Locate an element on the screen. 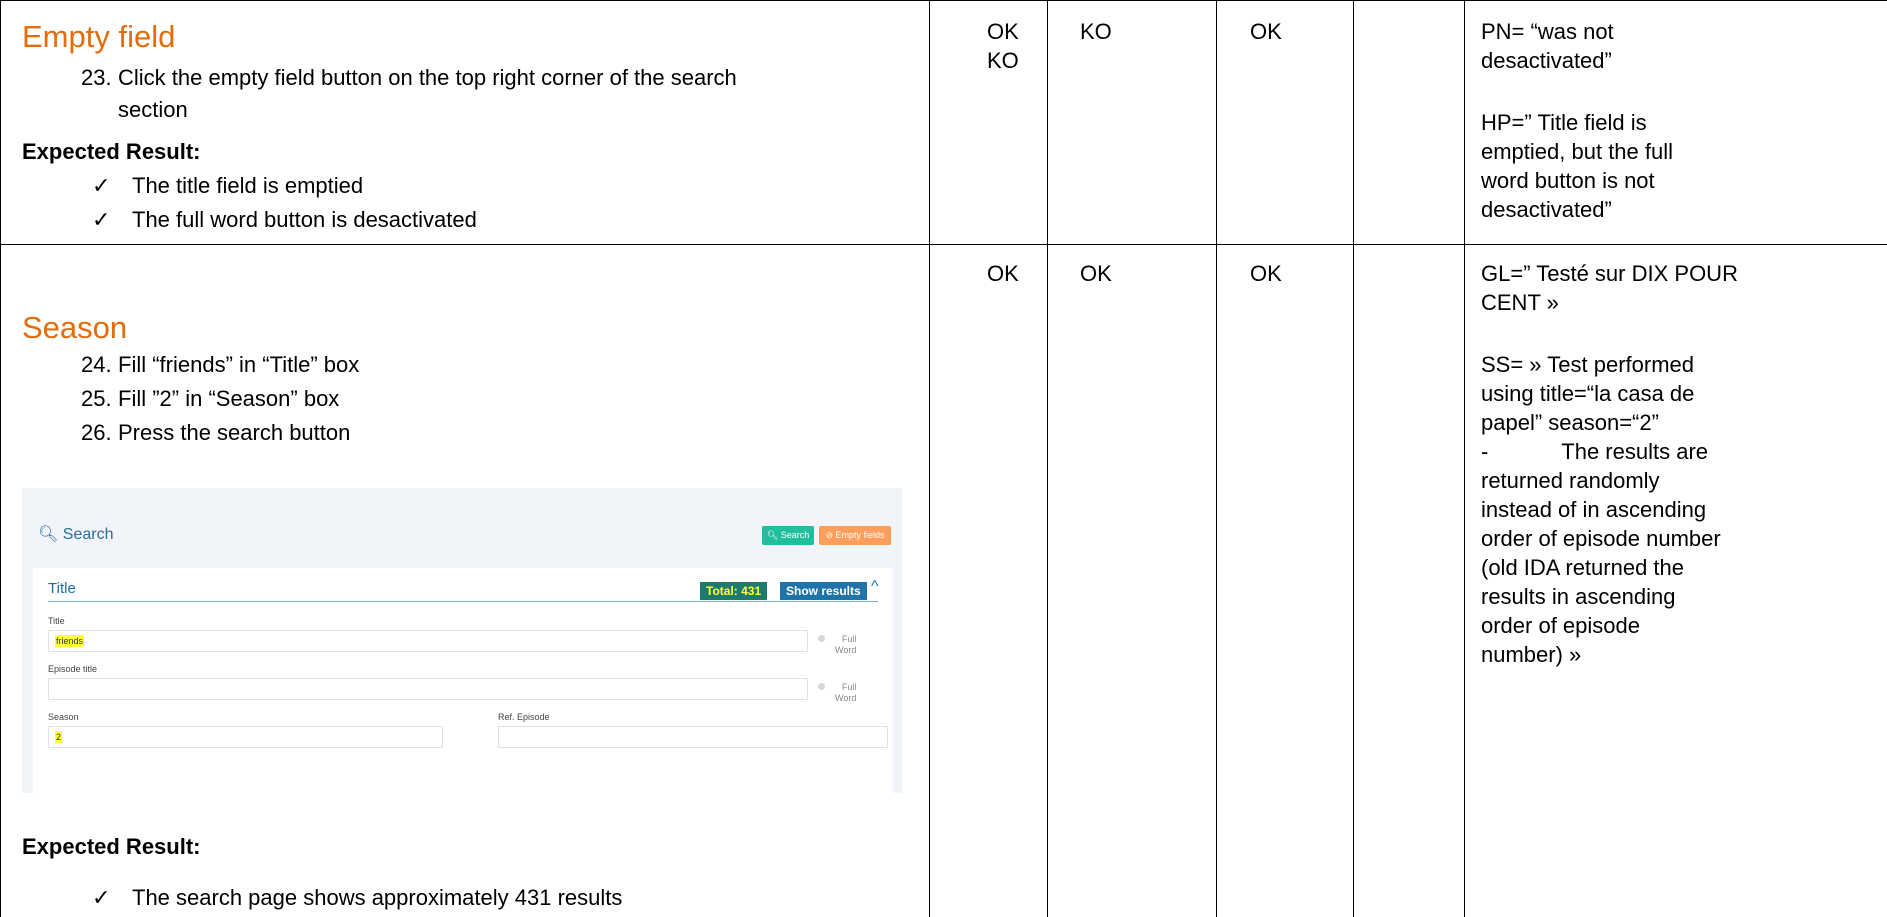 Image resolution: width=1887 pixels, height=917 pixels. total-badge: Total: 431 is located at coordinates (734, 591).